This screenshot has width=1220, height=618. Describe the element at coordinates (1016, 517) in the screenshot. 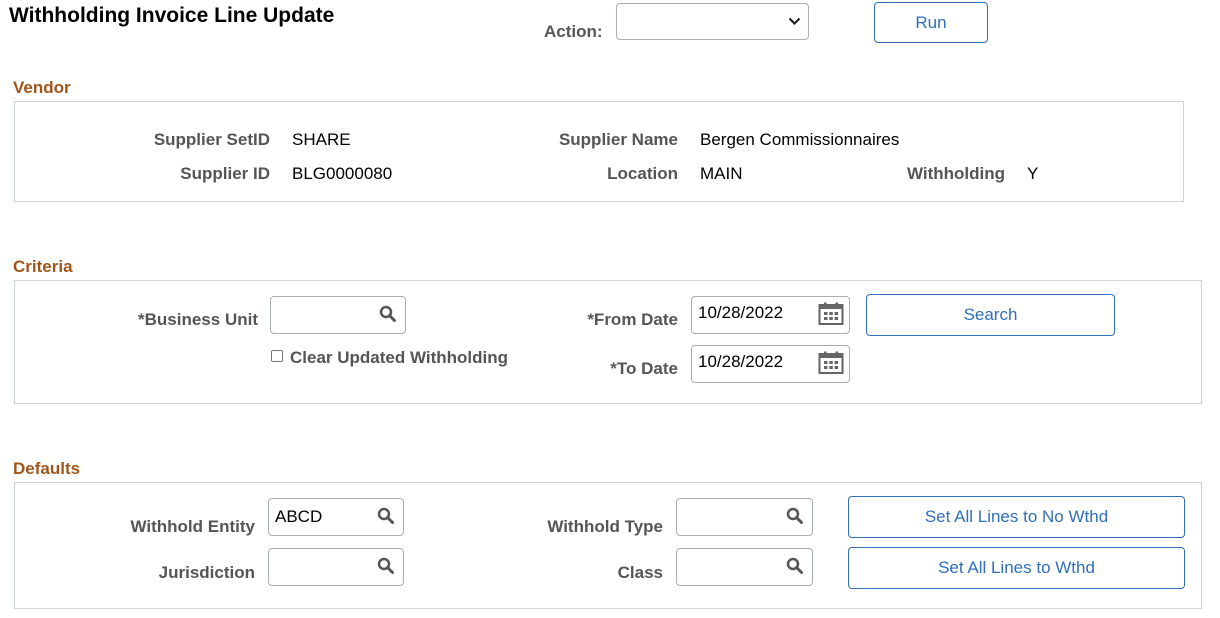

I see `set-all-lines-no-wthd-button: Set All Lines to No Wthd` at that location.